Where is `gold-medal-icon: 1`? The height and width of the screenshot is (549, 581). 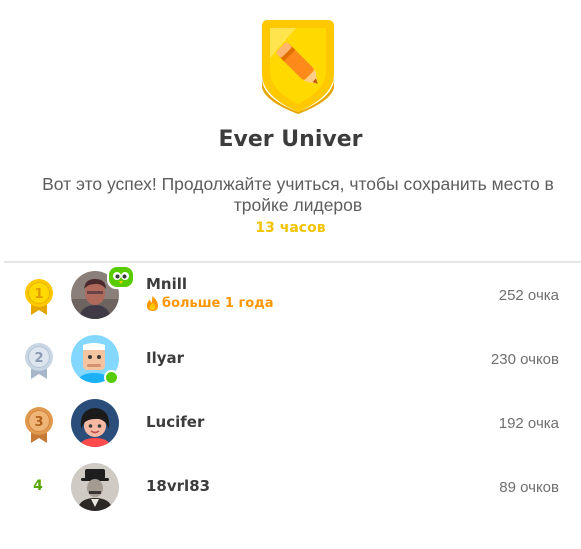 gold-medal-icon: 1 is located at coordinates (39, 297).